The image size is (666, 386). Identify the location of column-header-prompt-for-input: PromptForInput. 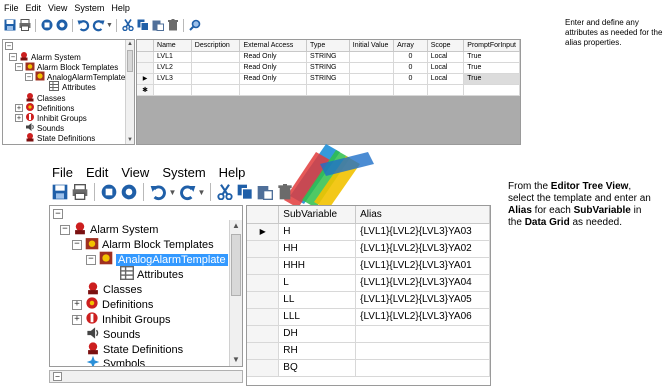
(491, 46).